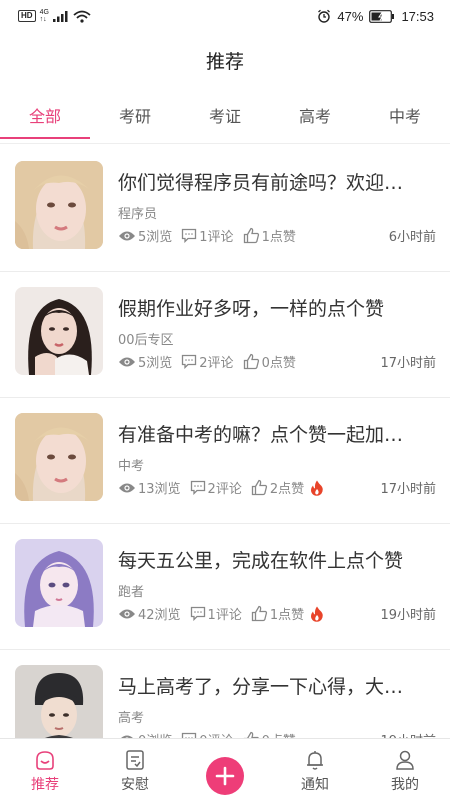 Image resolution: width=450 pixels, height=800 pixels. I want to click on post-item: 马上高考了，分享一下心得，大家加油 高考 0浏览 0评论 0点赞 19小时前, so click(225, 694).